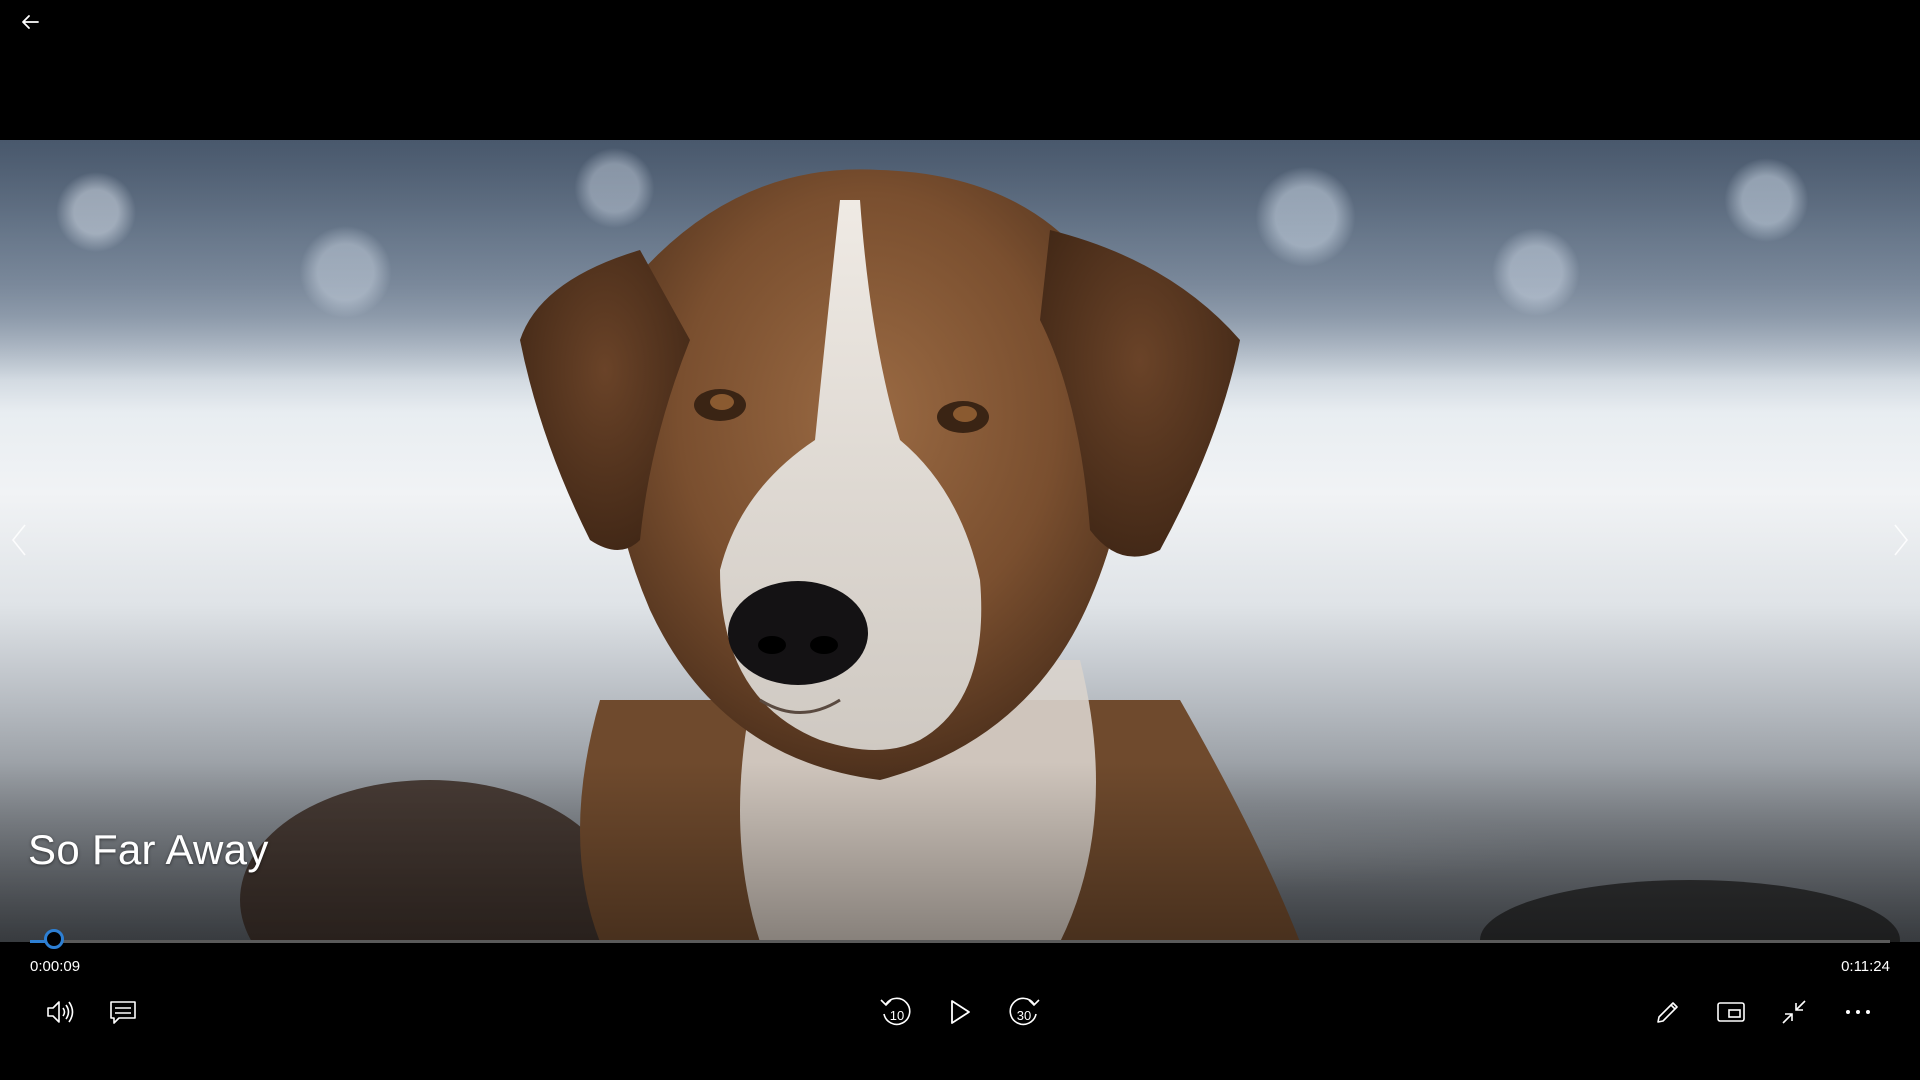 Image resolution: width=1920 pixels, height=1080 pixels. I want to click on elapsed-time: 0:00:09, so click(55, 966).